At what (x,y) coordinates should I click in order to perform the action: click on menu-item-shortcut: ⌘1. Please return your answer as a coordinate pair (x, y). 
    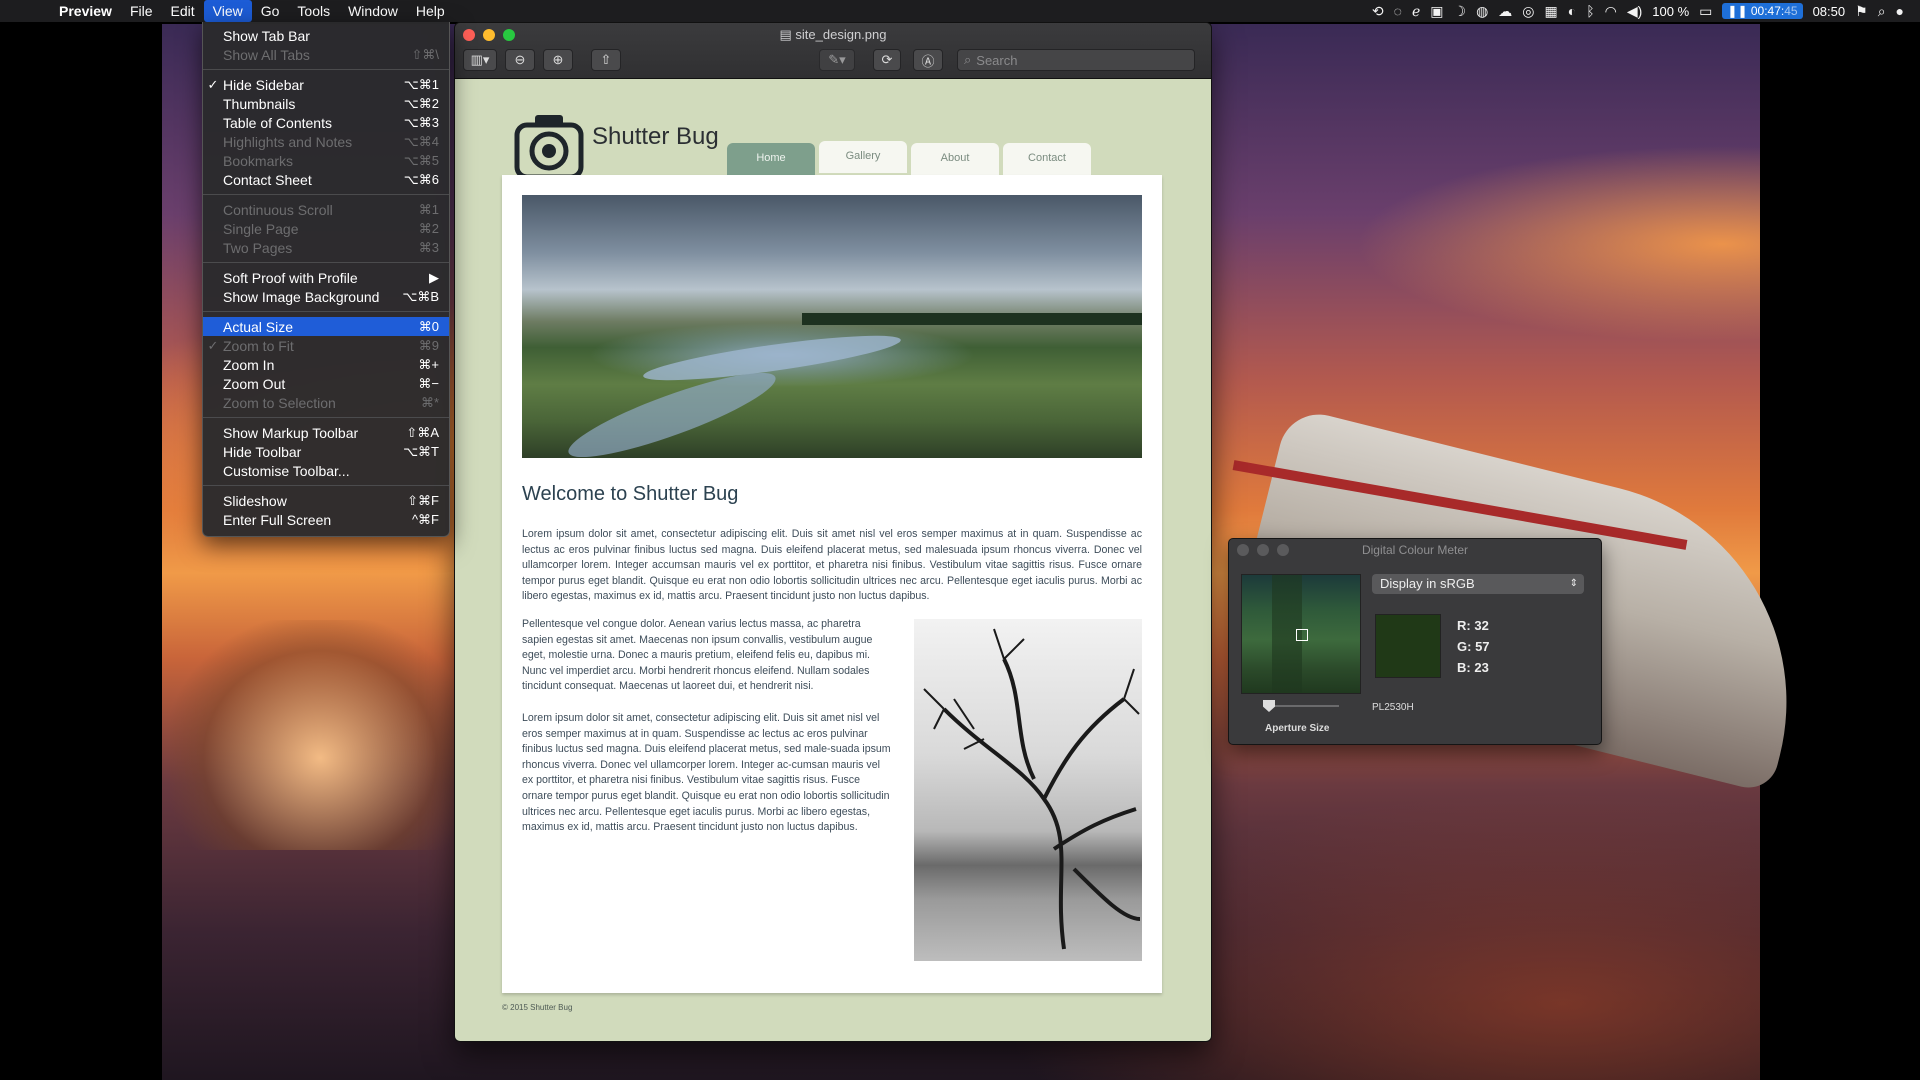
    Looking at the image, I should click on (428, 209).